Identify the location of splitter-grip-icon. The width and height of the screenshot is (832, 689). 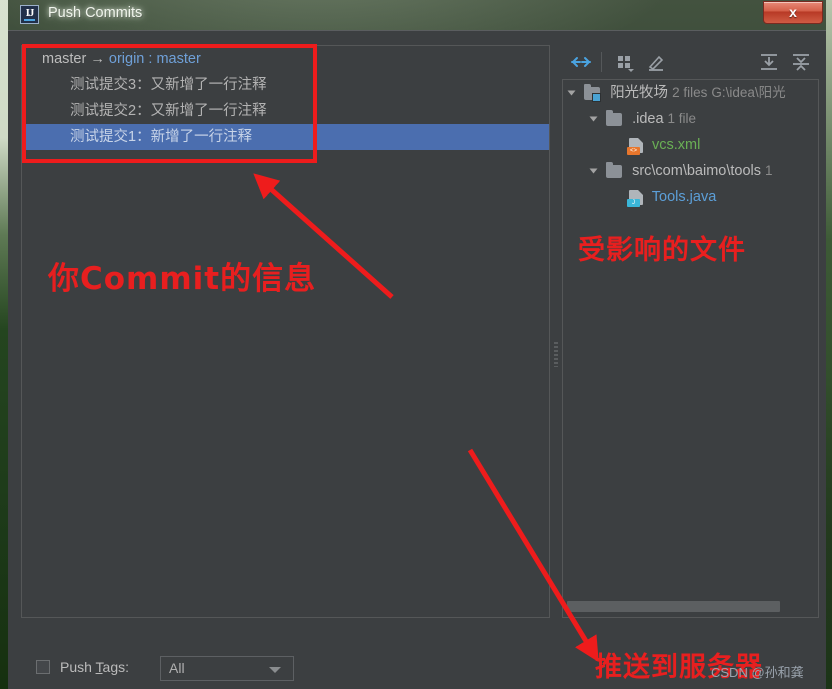
(556, 354).